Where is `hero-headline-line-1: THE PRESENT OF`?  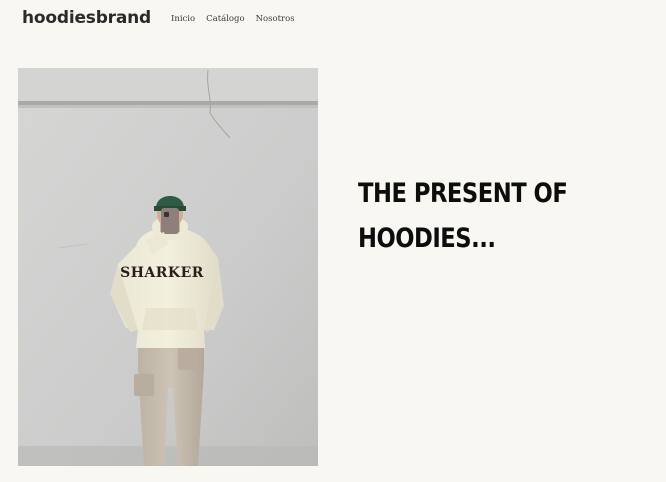
hero-headline-line-1: THE PRESENT OF is located at coordinates (463, 193).